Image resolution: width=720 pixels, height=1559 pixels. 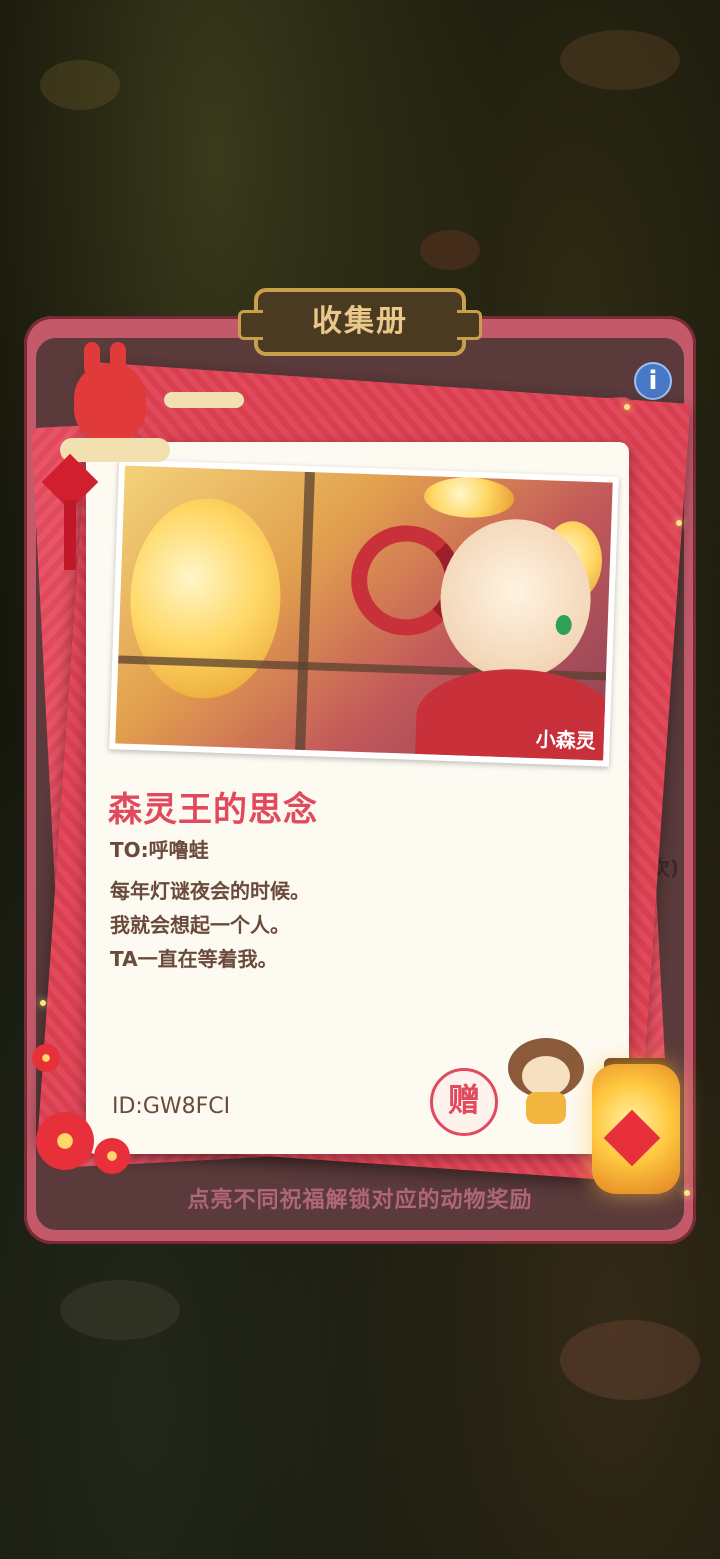 I want to click on card-message-line: 每年灯谜夜会的时候。, so click(x=210, y=891).